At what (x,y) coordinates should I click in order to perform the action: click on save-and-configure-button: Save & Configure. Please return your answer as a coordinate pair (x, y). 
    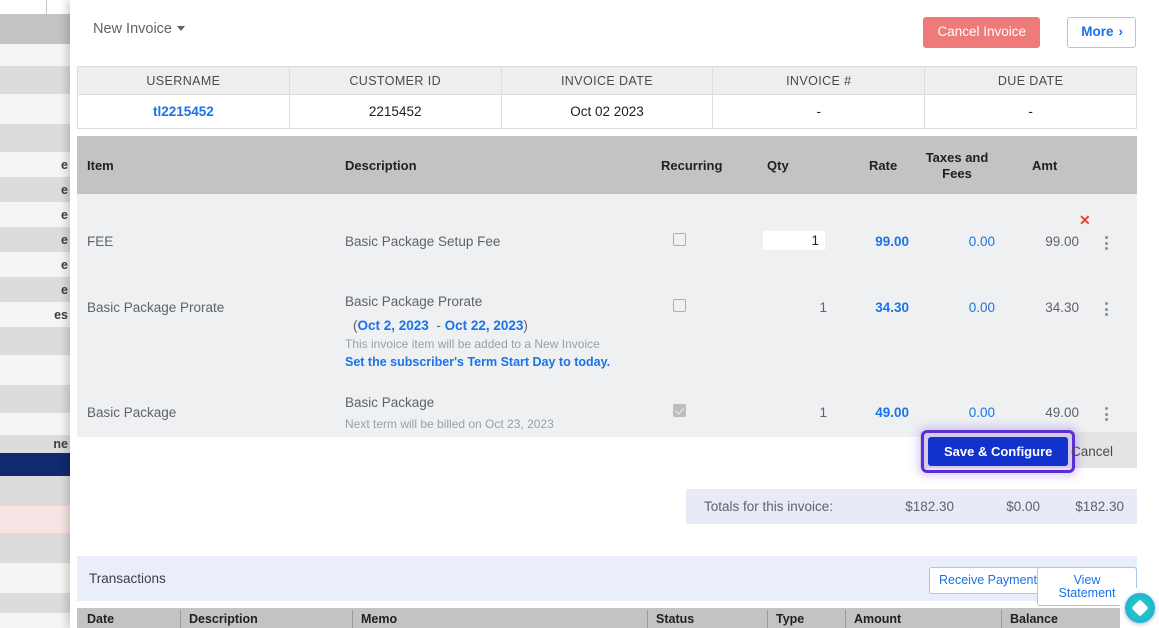
    Looking at the image, I should click on (998, 451).